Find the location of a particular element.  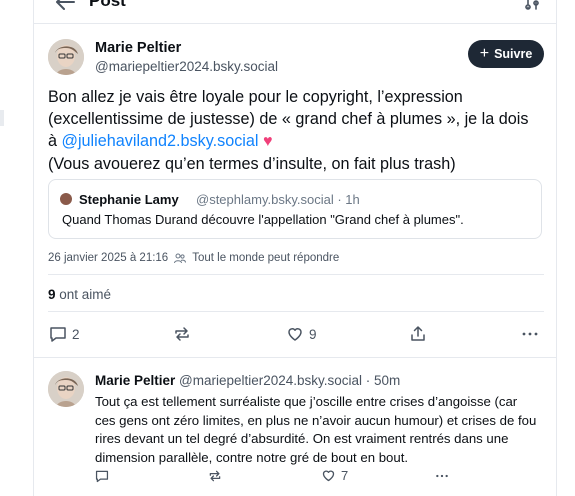

likes-summary: 9 ont aimé is located at coordinates (79, 294).